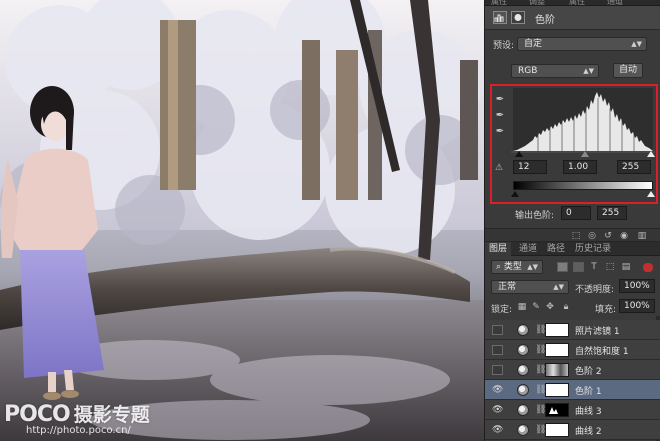 This screenshot has width=660, height=441. I want to click on output-white-field: 255, so click(612, 213).